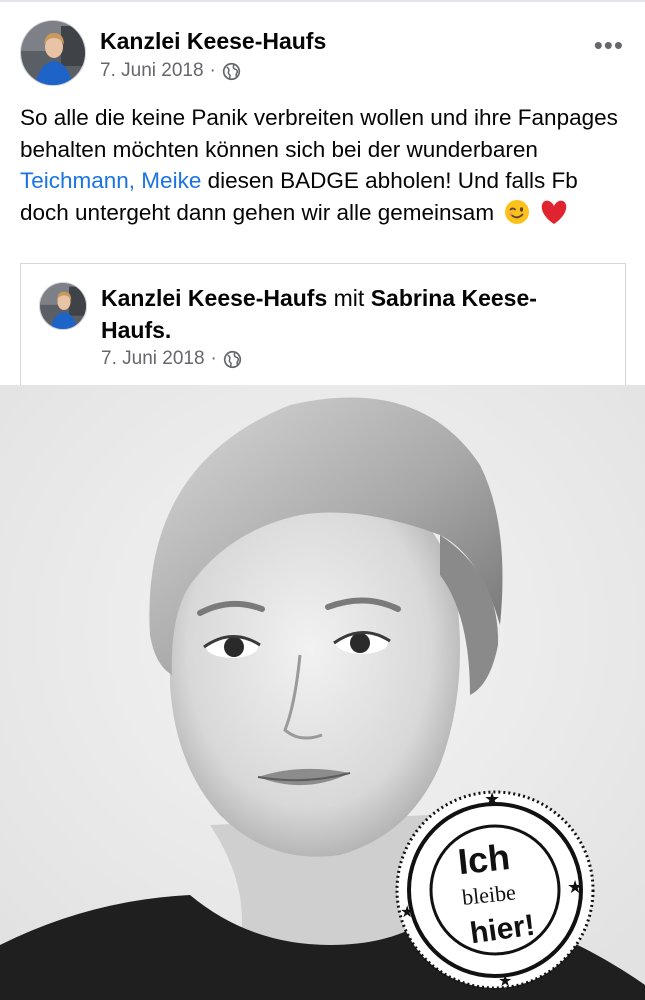 This screenshot has width=645, height=1000. I want to click on shared-page-avatar, so click(63, 306).